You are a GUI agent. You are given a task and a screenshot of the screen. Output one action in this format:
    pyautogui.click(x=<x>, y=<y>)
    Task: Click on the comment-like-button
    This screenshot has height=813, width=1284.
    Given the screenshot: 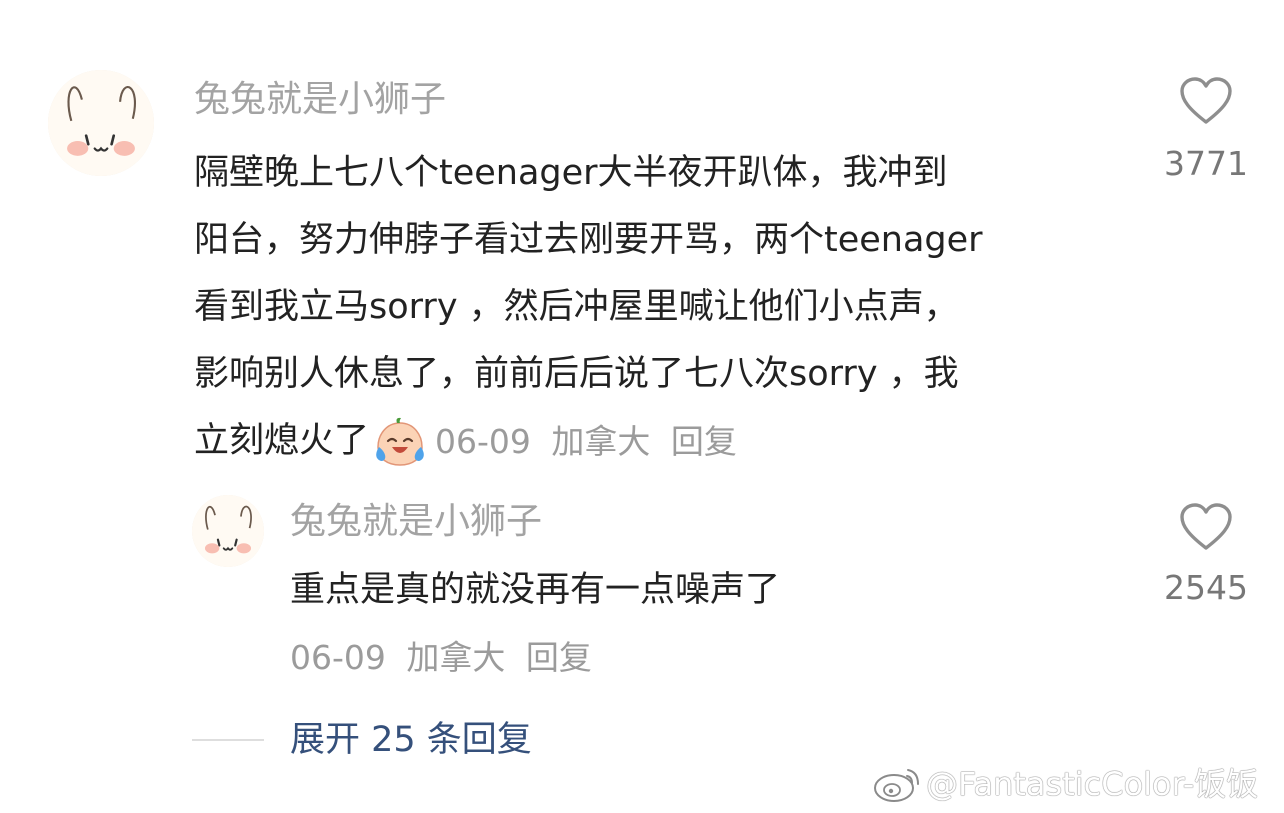 What is the action you would take?
    pyautogui.click(x=1206, y=101)
    